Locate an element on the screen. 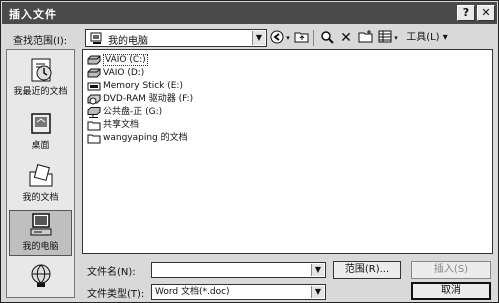  memory-stick-icon is located at coordinates (94, 86).